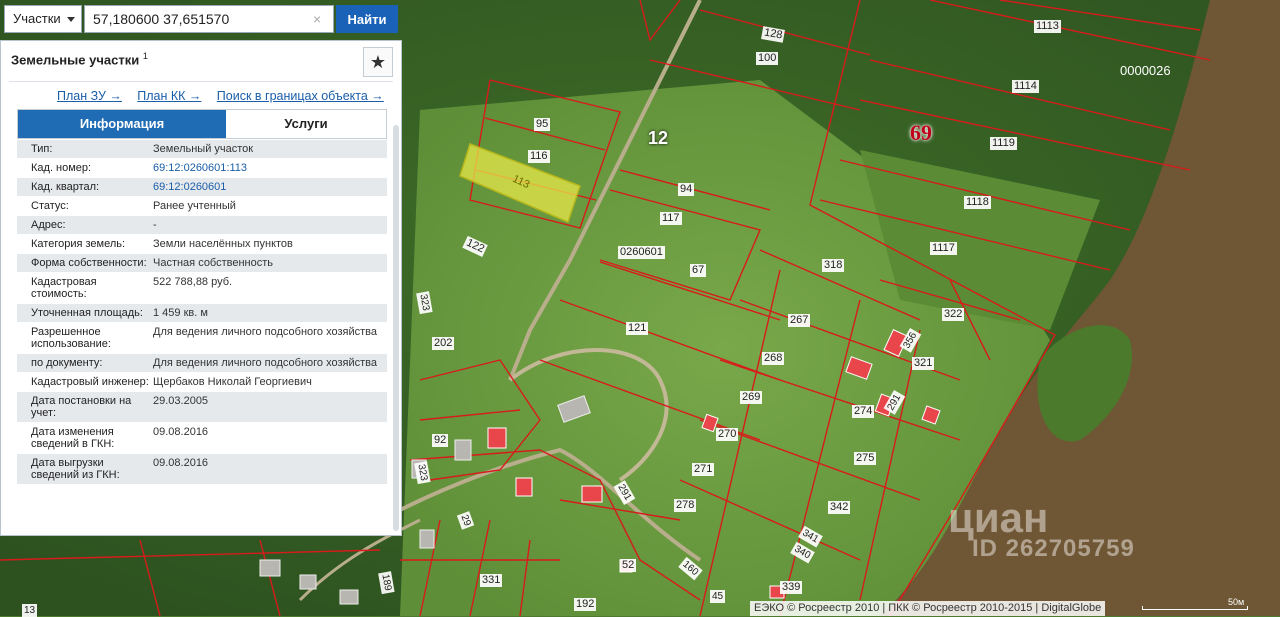  I want to click on parcel-label: 52, so click(628, 565).